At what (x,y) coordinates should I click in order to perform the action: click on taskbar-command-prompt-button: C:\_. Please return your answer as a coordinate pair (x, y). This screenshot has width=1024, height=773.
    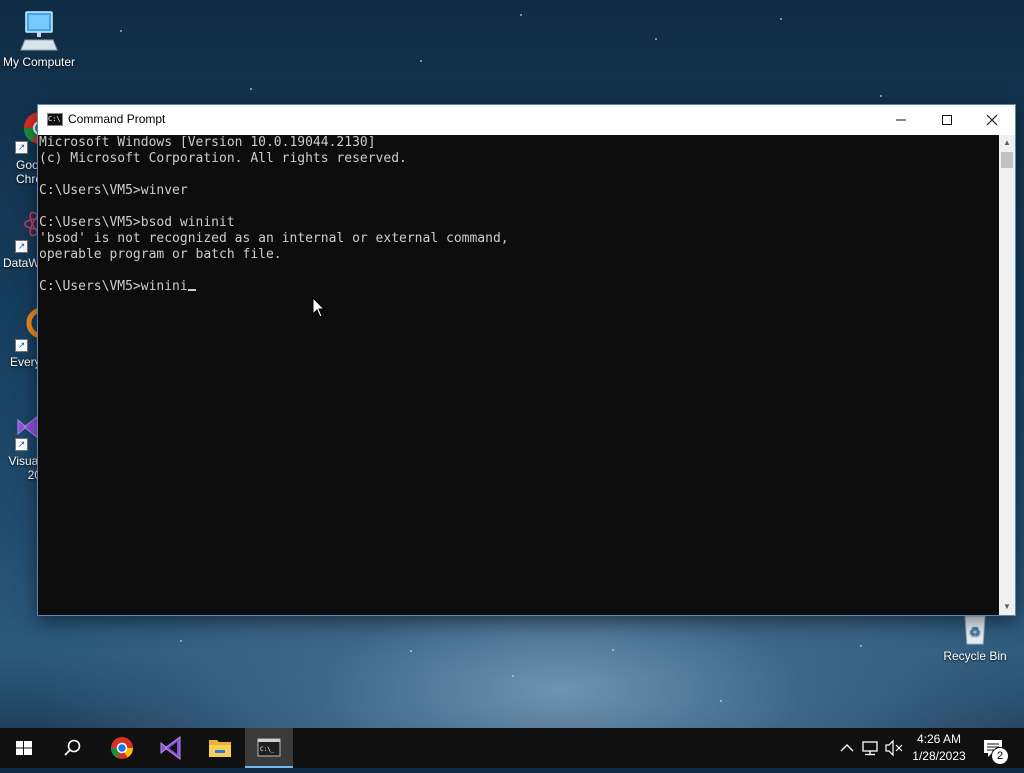
    Looking at the image, I should click on (269, 748).